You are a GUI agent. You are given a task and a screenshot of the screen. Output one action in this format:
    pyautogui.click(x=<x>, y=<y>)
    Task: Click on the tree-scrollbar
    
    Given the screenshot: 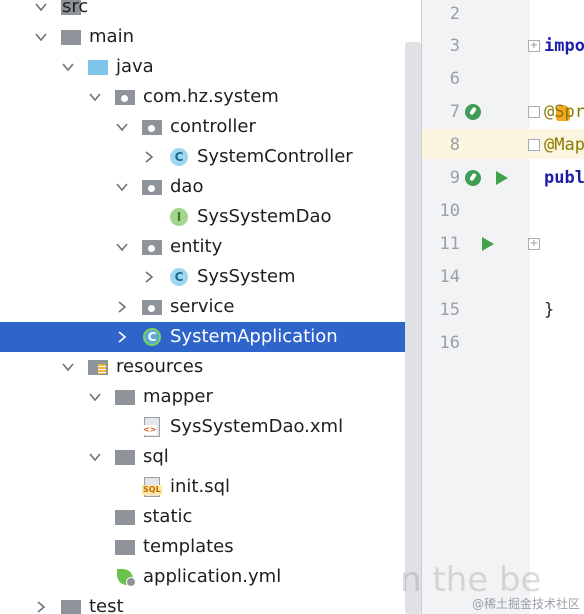 What is the action you would take?
    pyautogui.click(x=413, y=328)
    